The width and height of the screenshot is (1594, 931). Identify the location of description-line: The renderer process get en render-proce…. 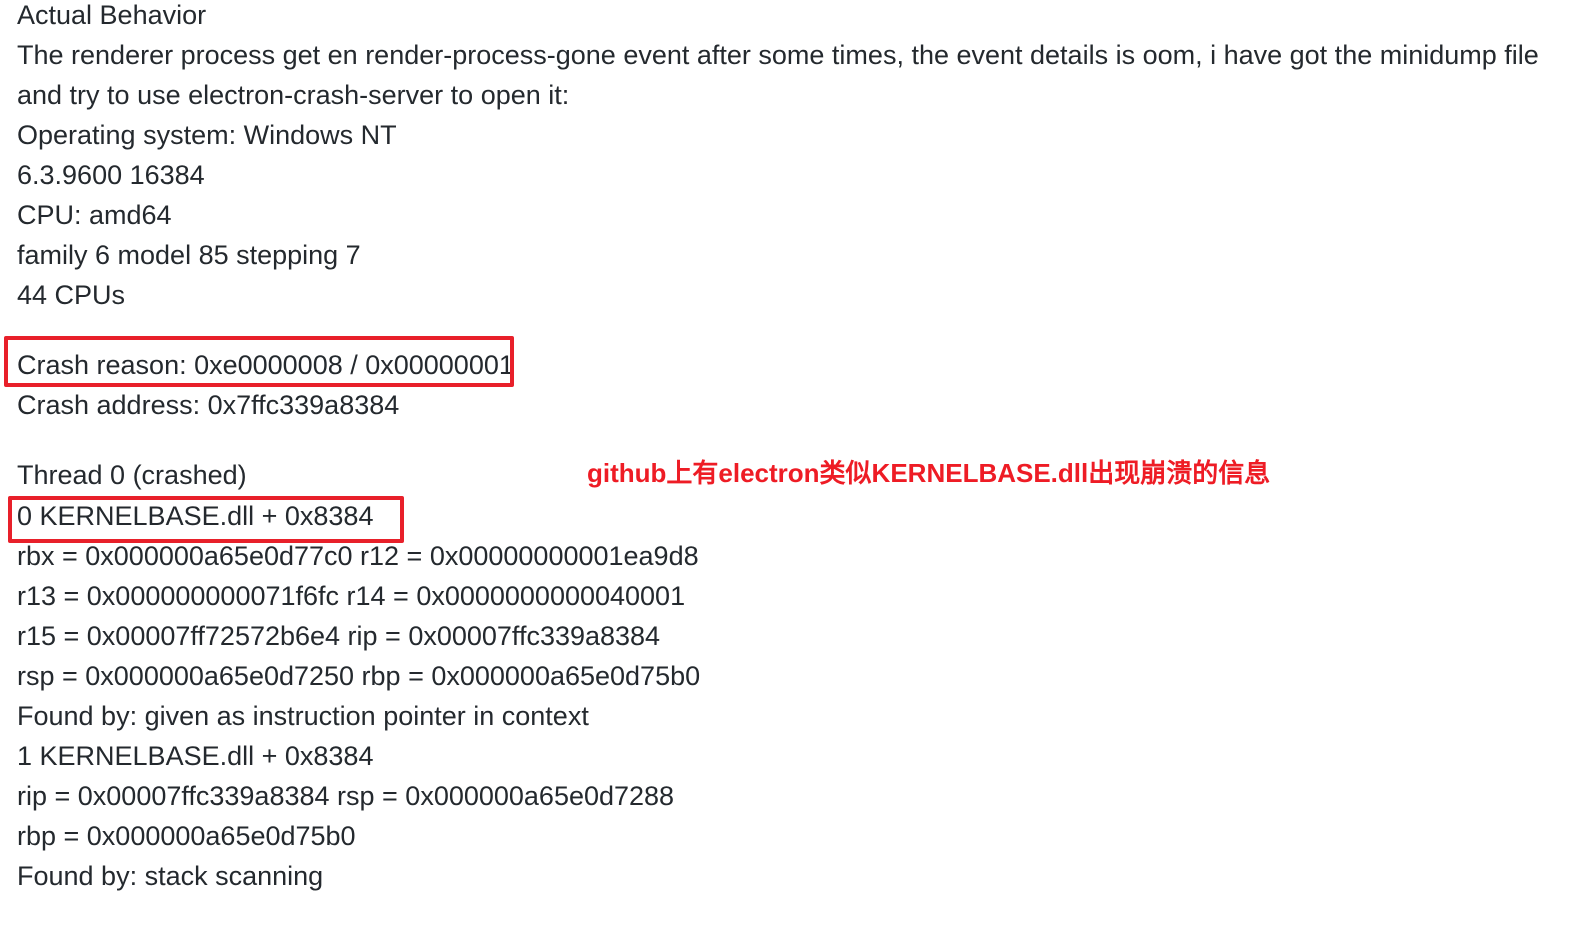
(778, 55).